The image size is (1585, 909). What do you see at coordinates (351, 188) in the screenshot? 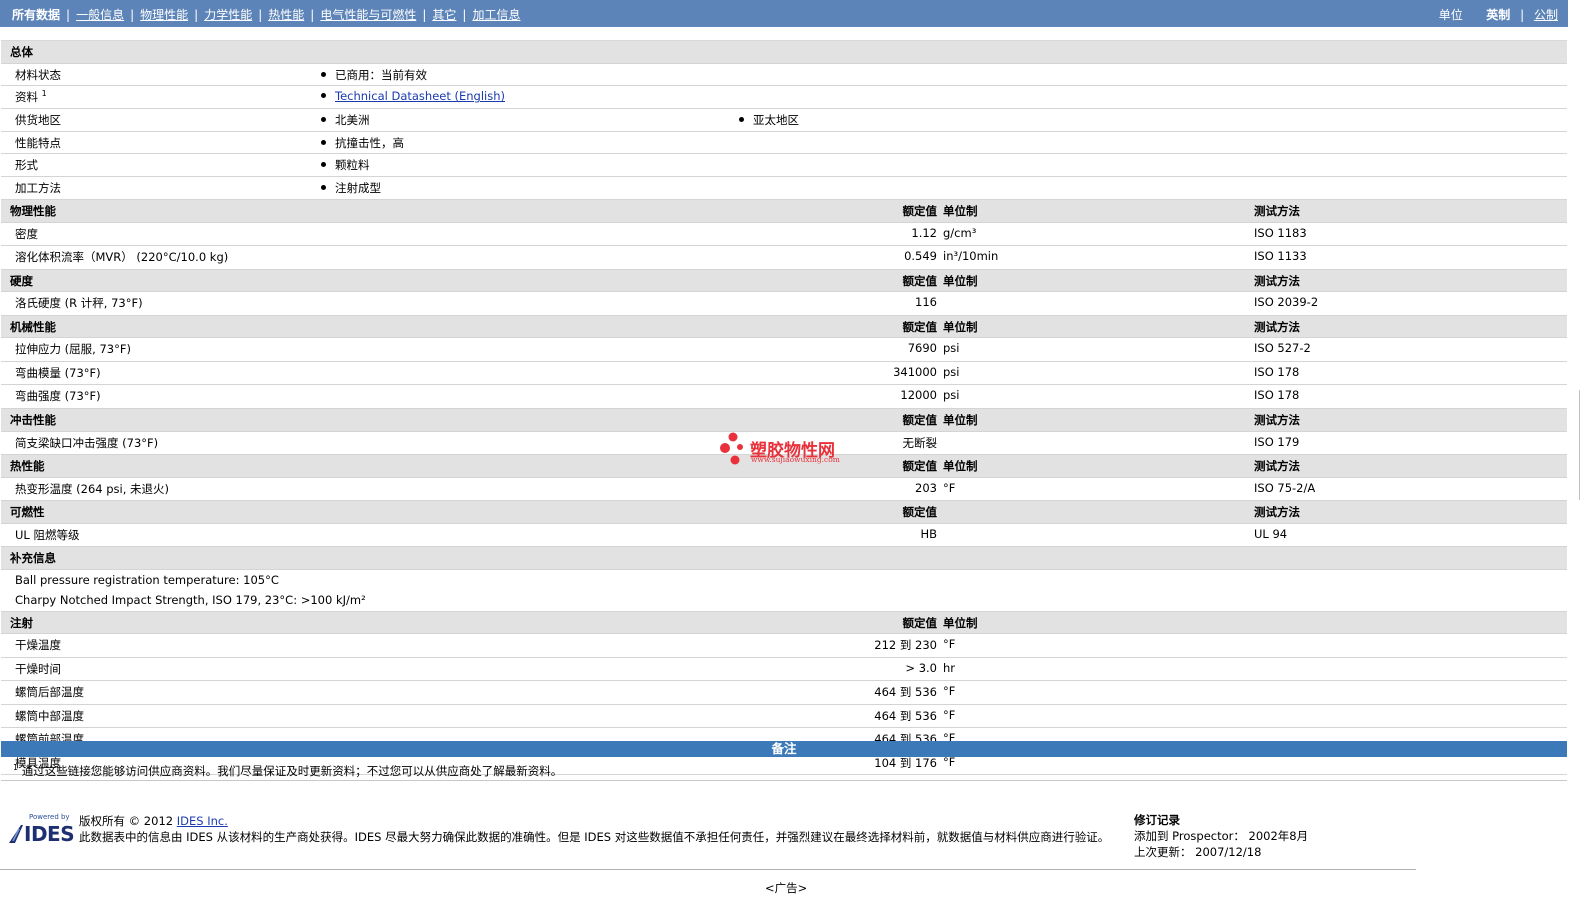
I see `bullet-item: 注射成型` at bounding box center [351, 188].